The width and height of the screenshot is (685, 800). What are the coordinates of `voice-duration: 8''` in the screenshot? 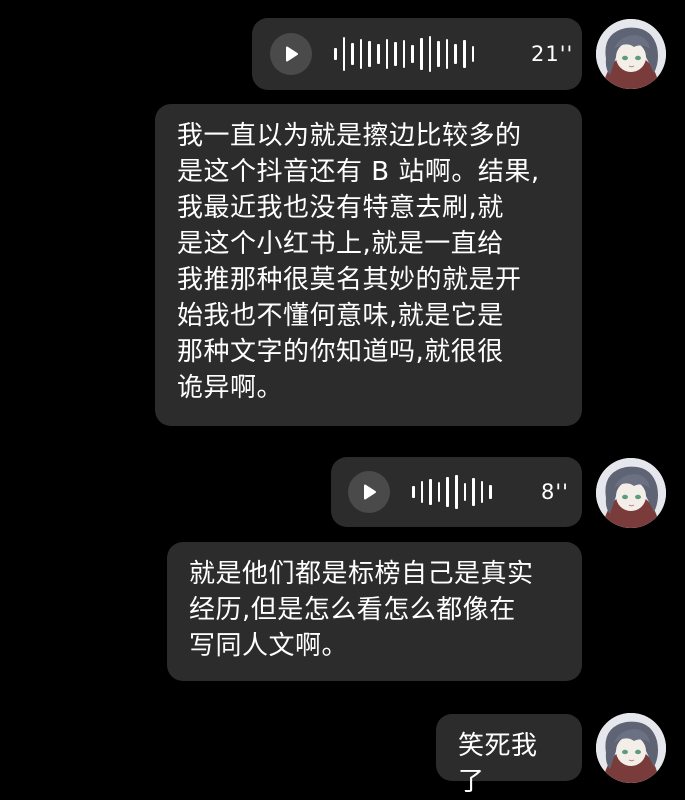 It's located at (555, 492).